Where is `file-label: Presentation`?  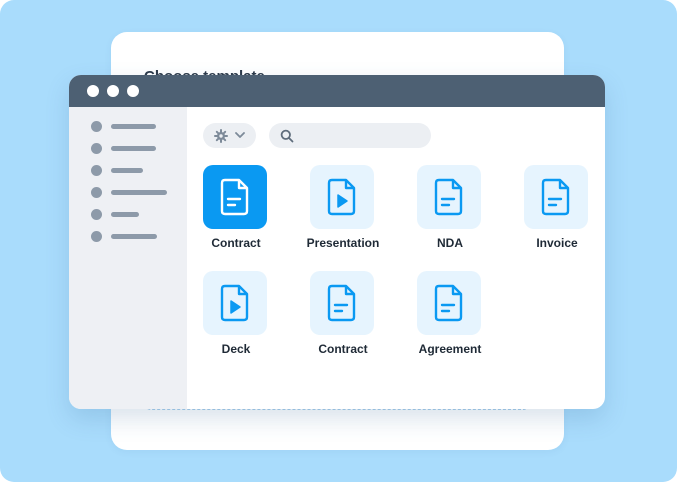
file-label: Presentation is located at coordinates (343, 243).